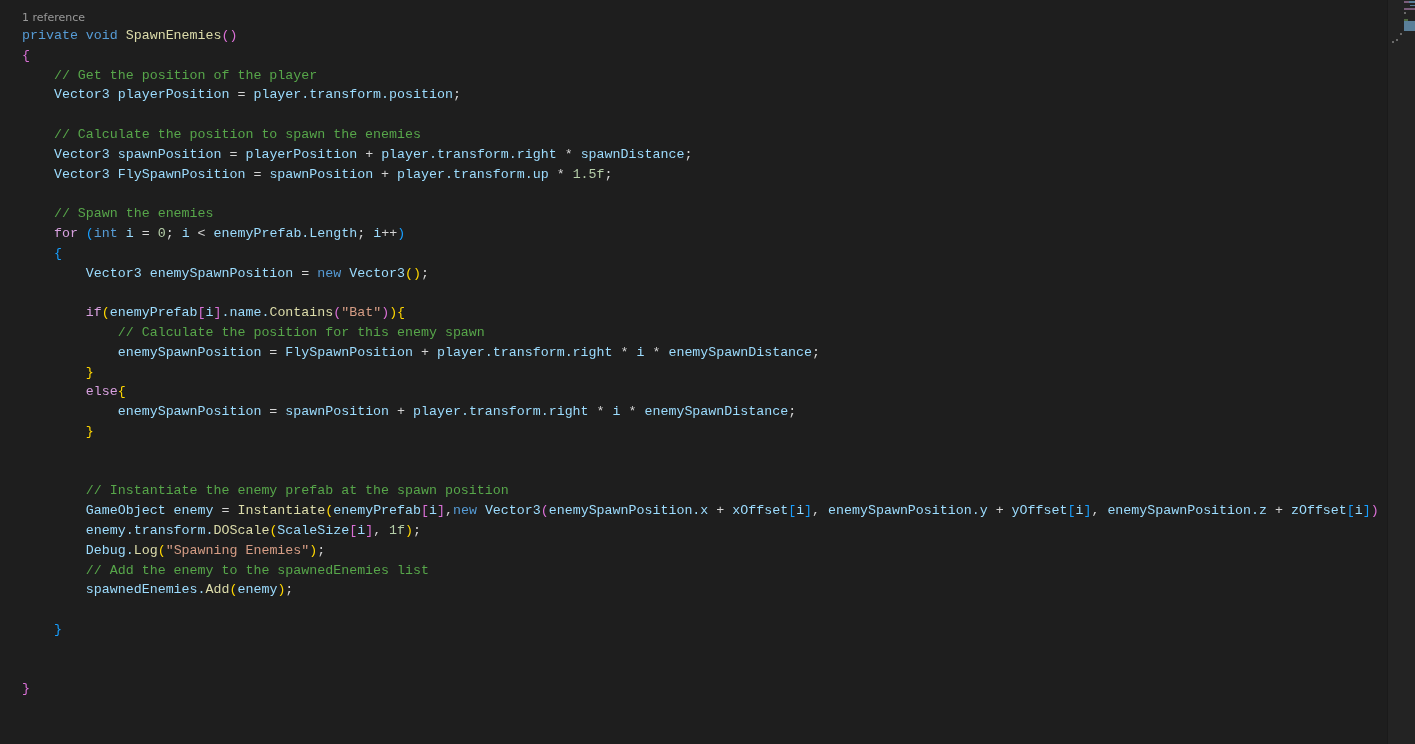  What do you see at coordinates (468, 352) in the screenshot?
I see `code-line: enemySpawnPosition = FlySpawnPosition + player.transform.right * i * enemySpawnDistance;` at bounding box center [468, 352].